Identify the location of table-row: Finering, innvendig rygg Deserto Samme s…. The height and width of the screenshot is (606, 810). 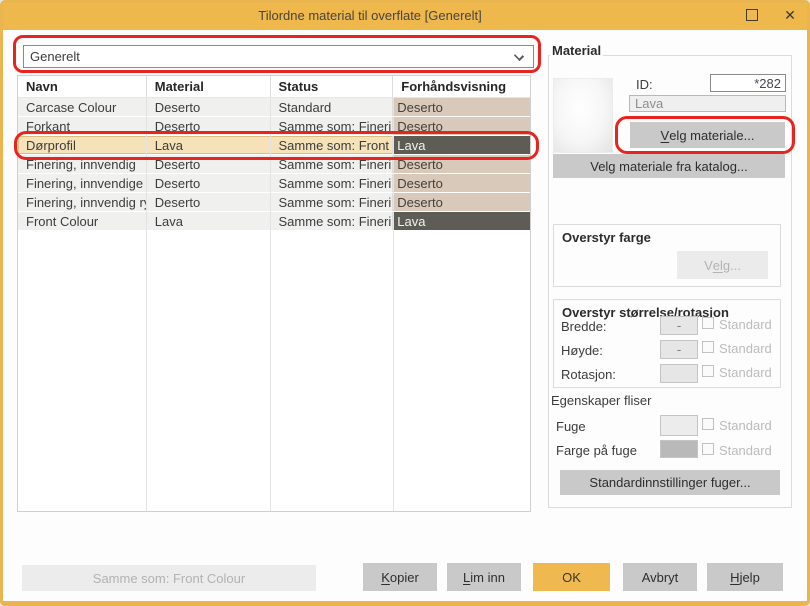
(274, 202).